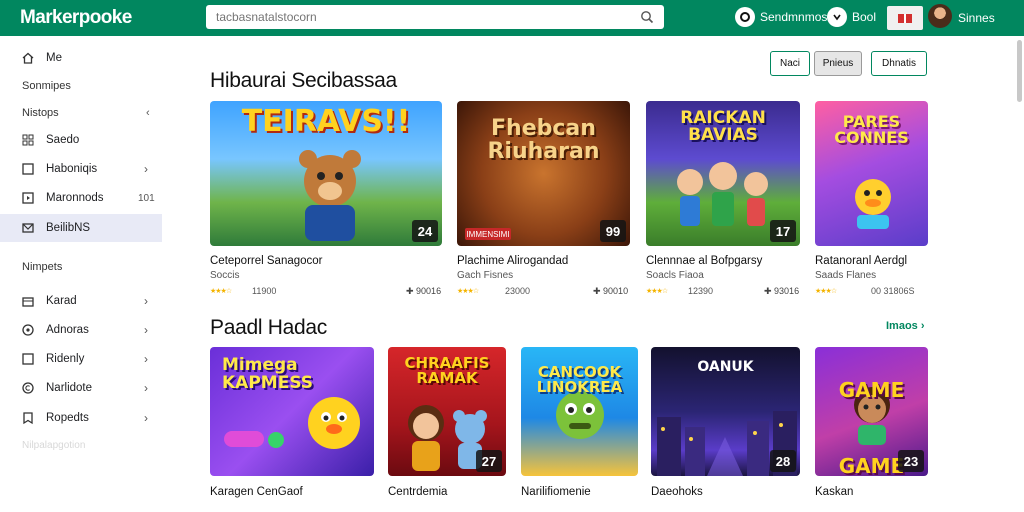 The width and height of the screenshot is (1024, 512). I want to click on copyright-icon, so click(28, 388).